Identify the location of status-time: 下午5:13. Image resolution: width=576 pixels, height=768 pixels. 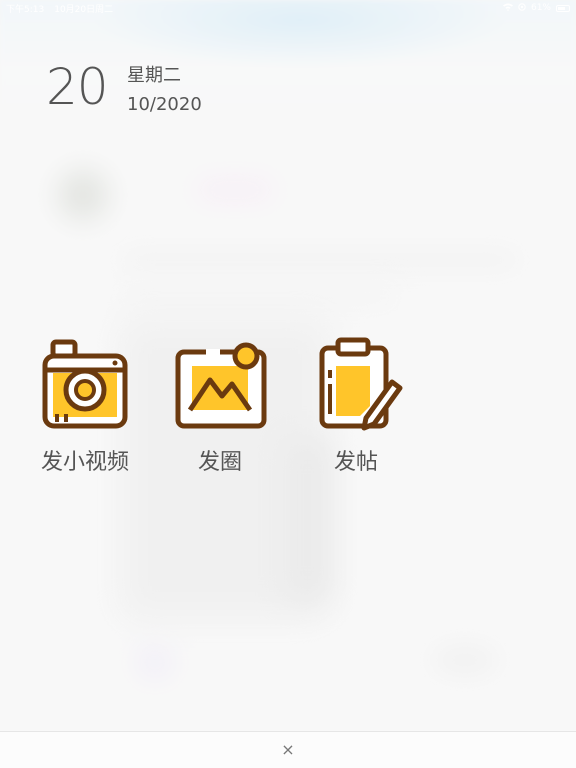
(25, 9).